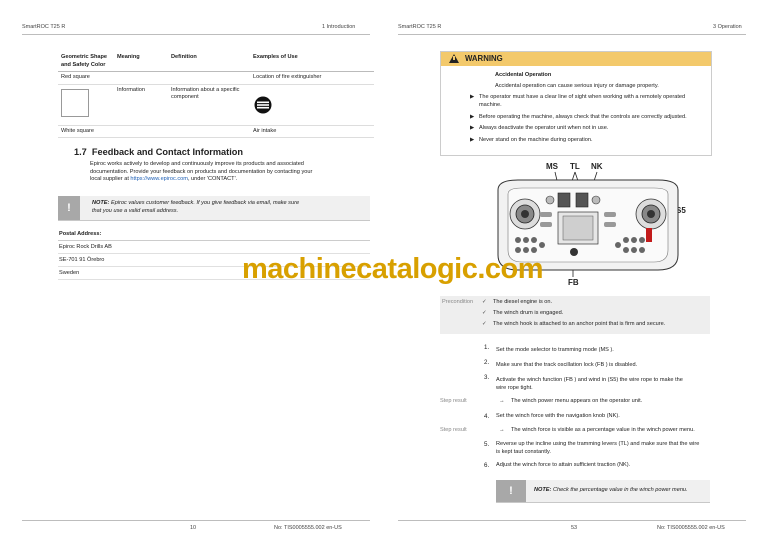  I want to click on left-header-rule, so click(196, 34).